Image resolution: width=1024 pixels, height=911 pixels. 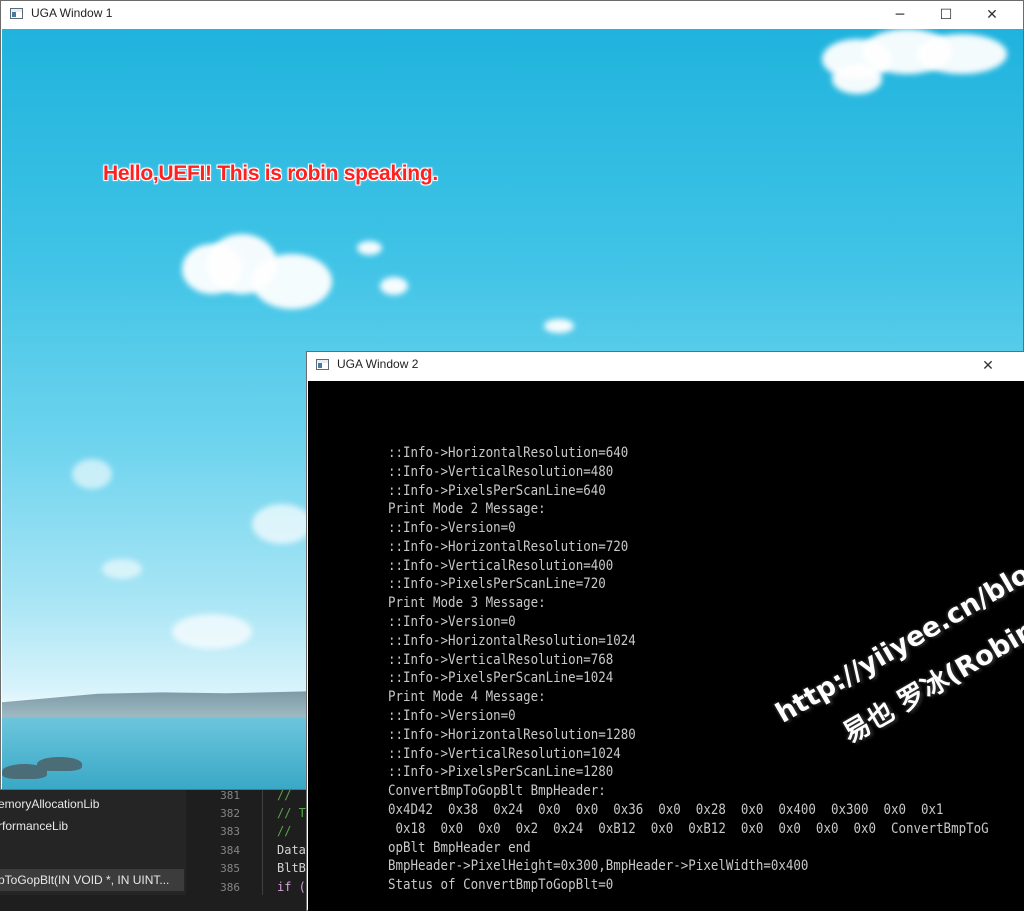 I want to click on window-2-title: UGA Window 2, so click(x=378, y=364).